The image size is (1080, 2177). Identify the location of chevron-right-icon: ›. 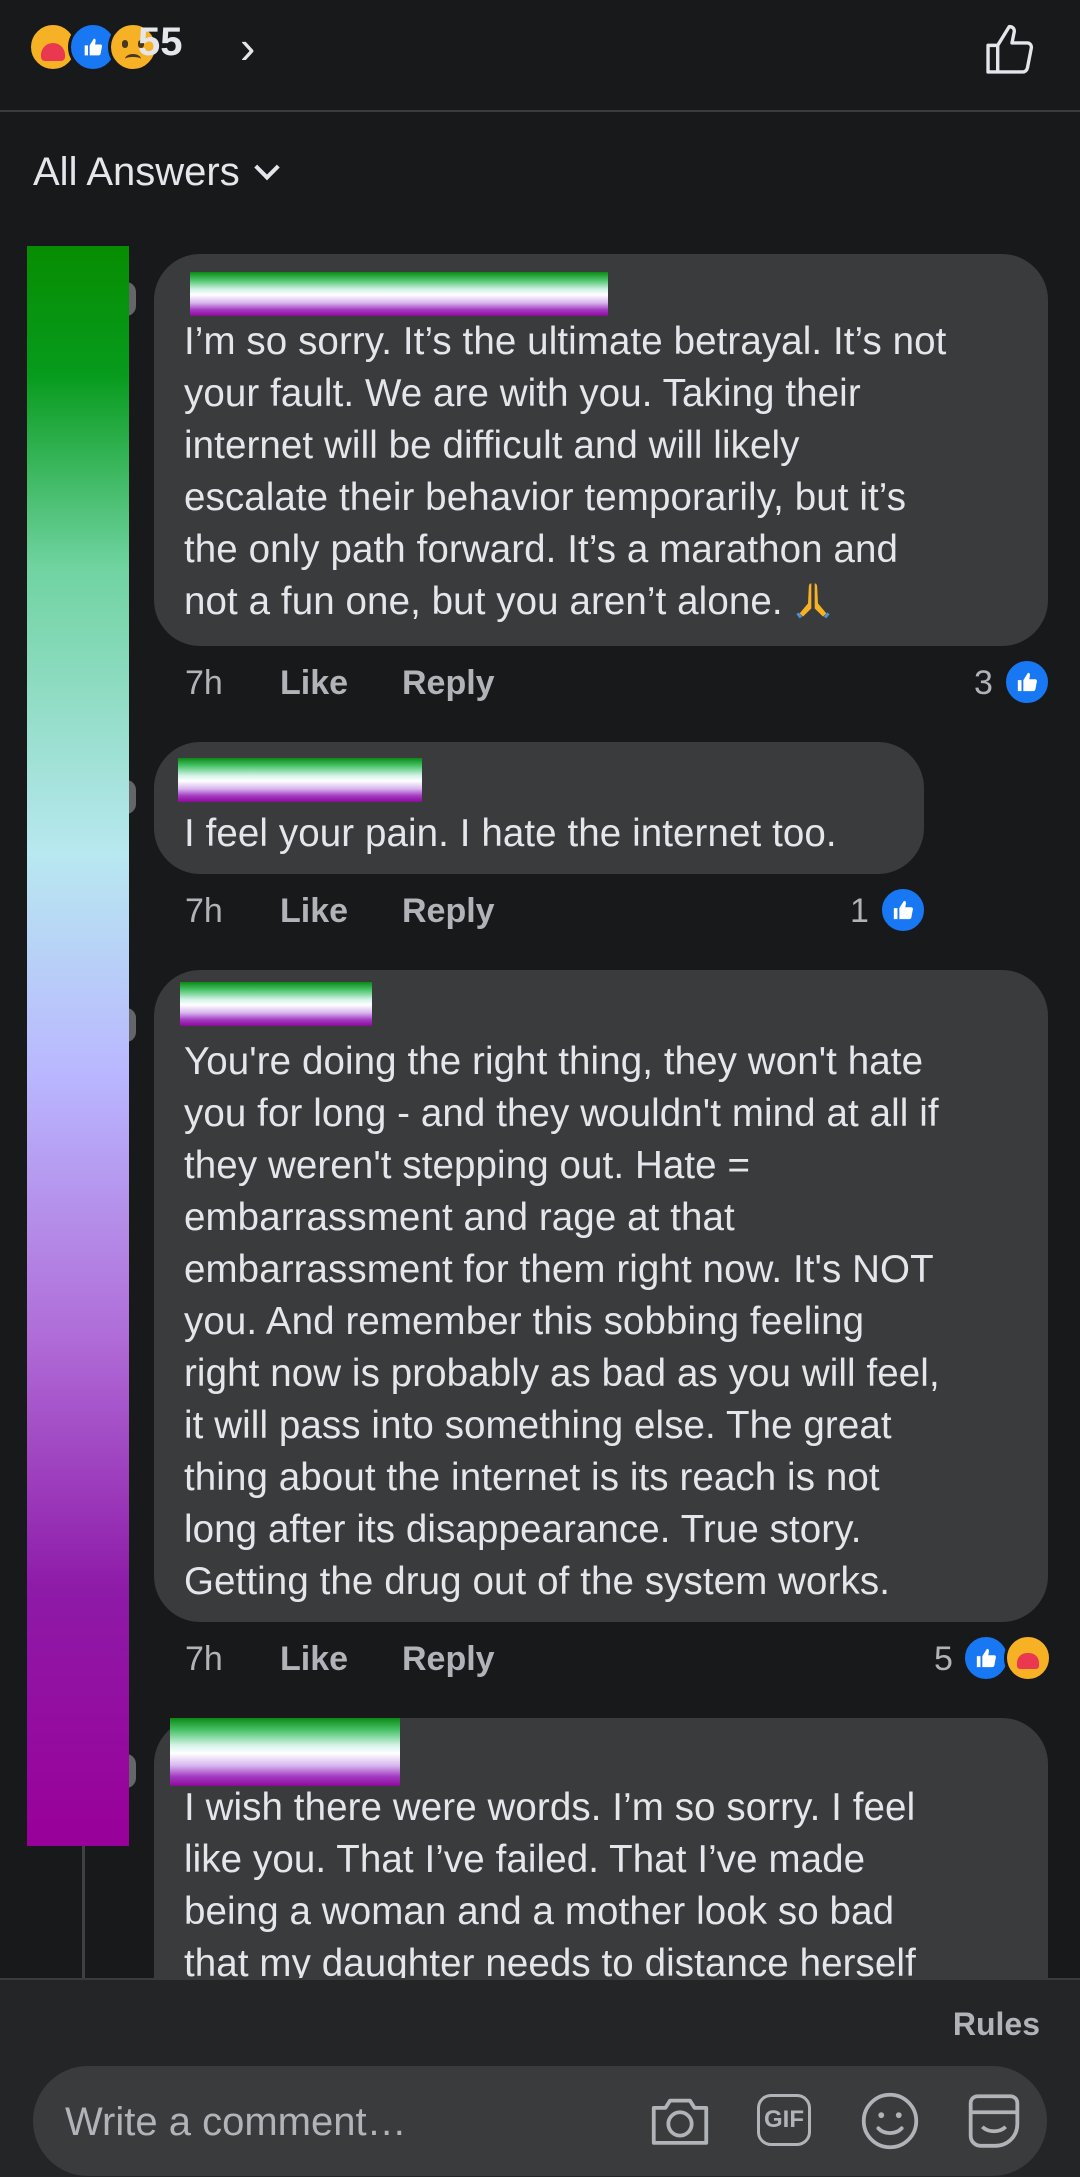
(247, 47).